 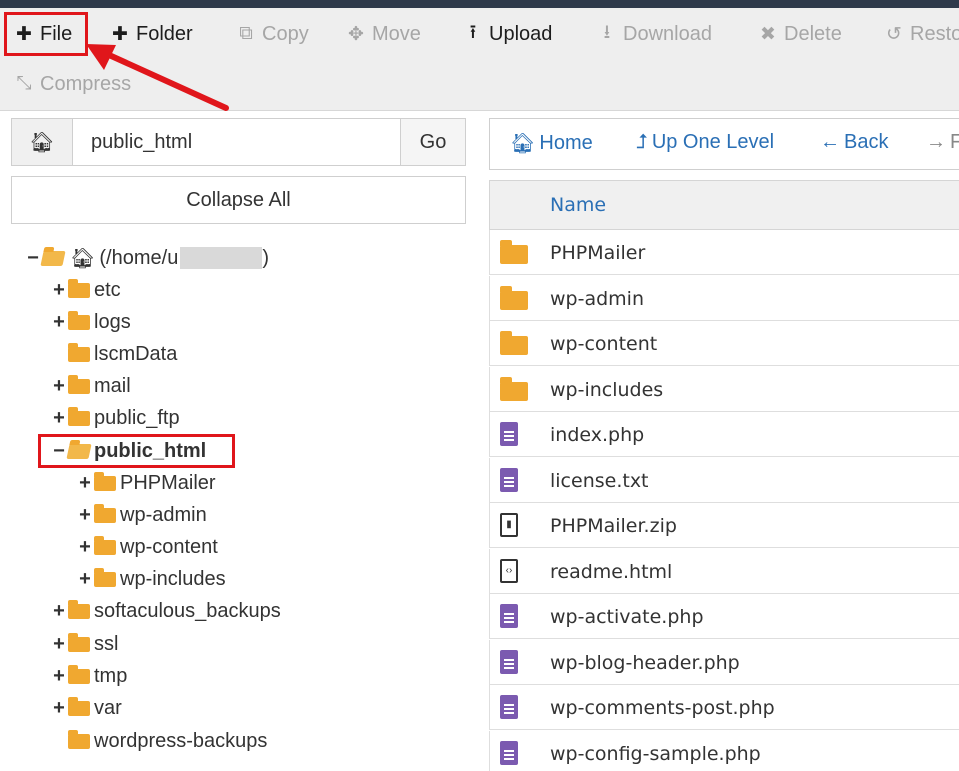 What do you see at coordinates (724, 707) in the screenshot?
I see `file-row: wp-comments-post.php` at bounding box center [724, 707].